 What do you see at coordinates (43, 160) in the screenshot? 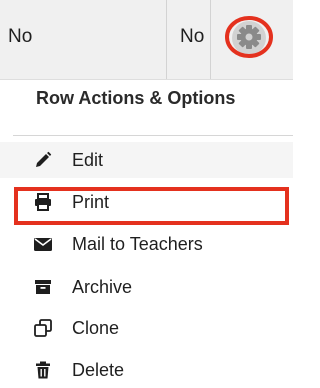
I see `pencil-icon` at bounding box center [43, 160].